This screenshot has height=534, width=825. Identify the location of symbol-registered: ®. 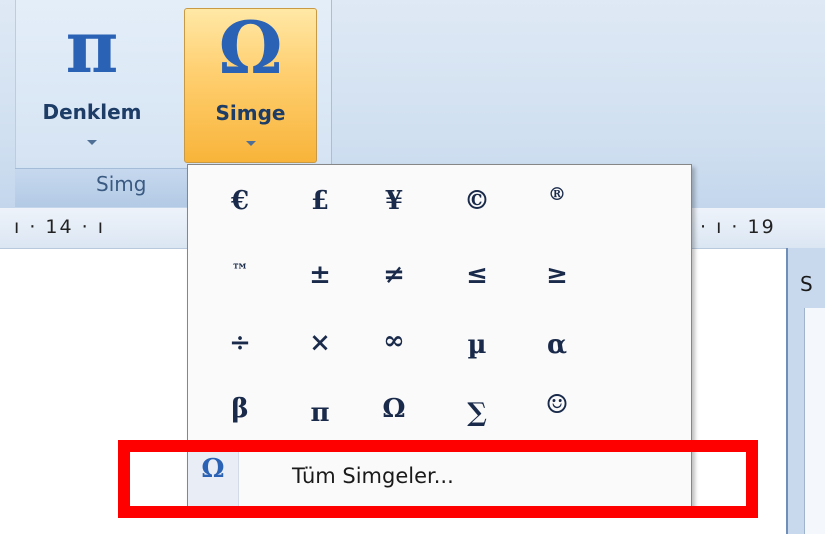
(557, 195).